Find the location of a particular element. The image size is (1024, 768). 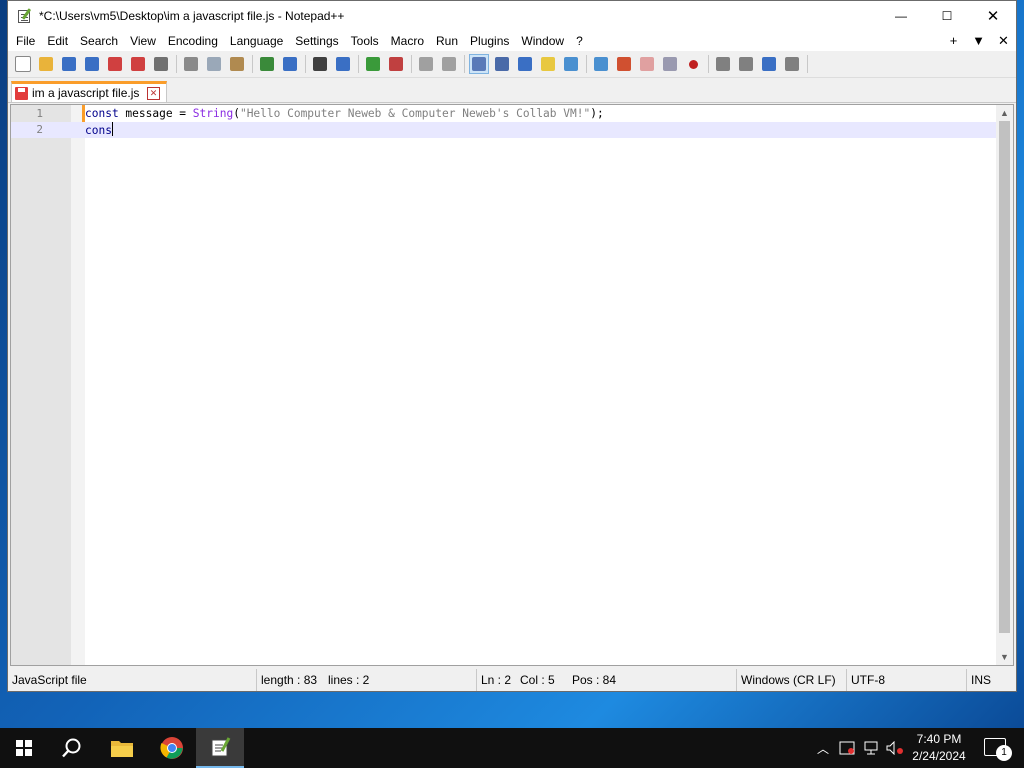

run-macro-multiple-button is located at coordinates (769, 64).